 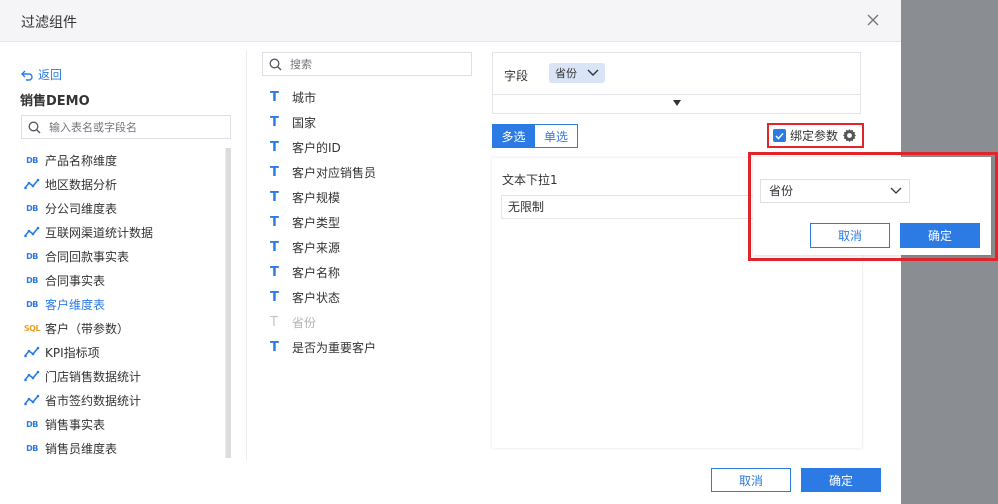 I want to click on gear-icon, so click(x=849, y=135).